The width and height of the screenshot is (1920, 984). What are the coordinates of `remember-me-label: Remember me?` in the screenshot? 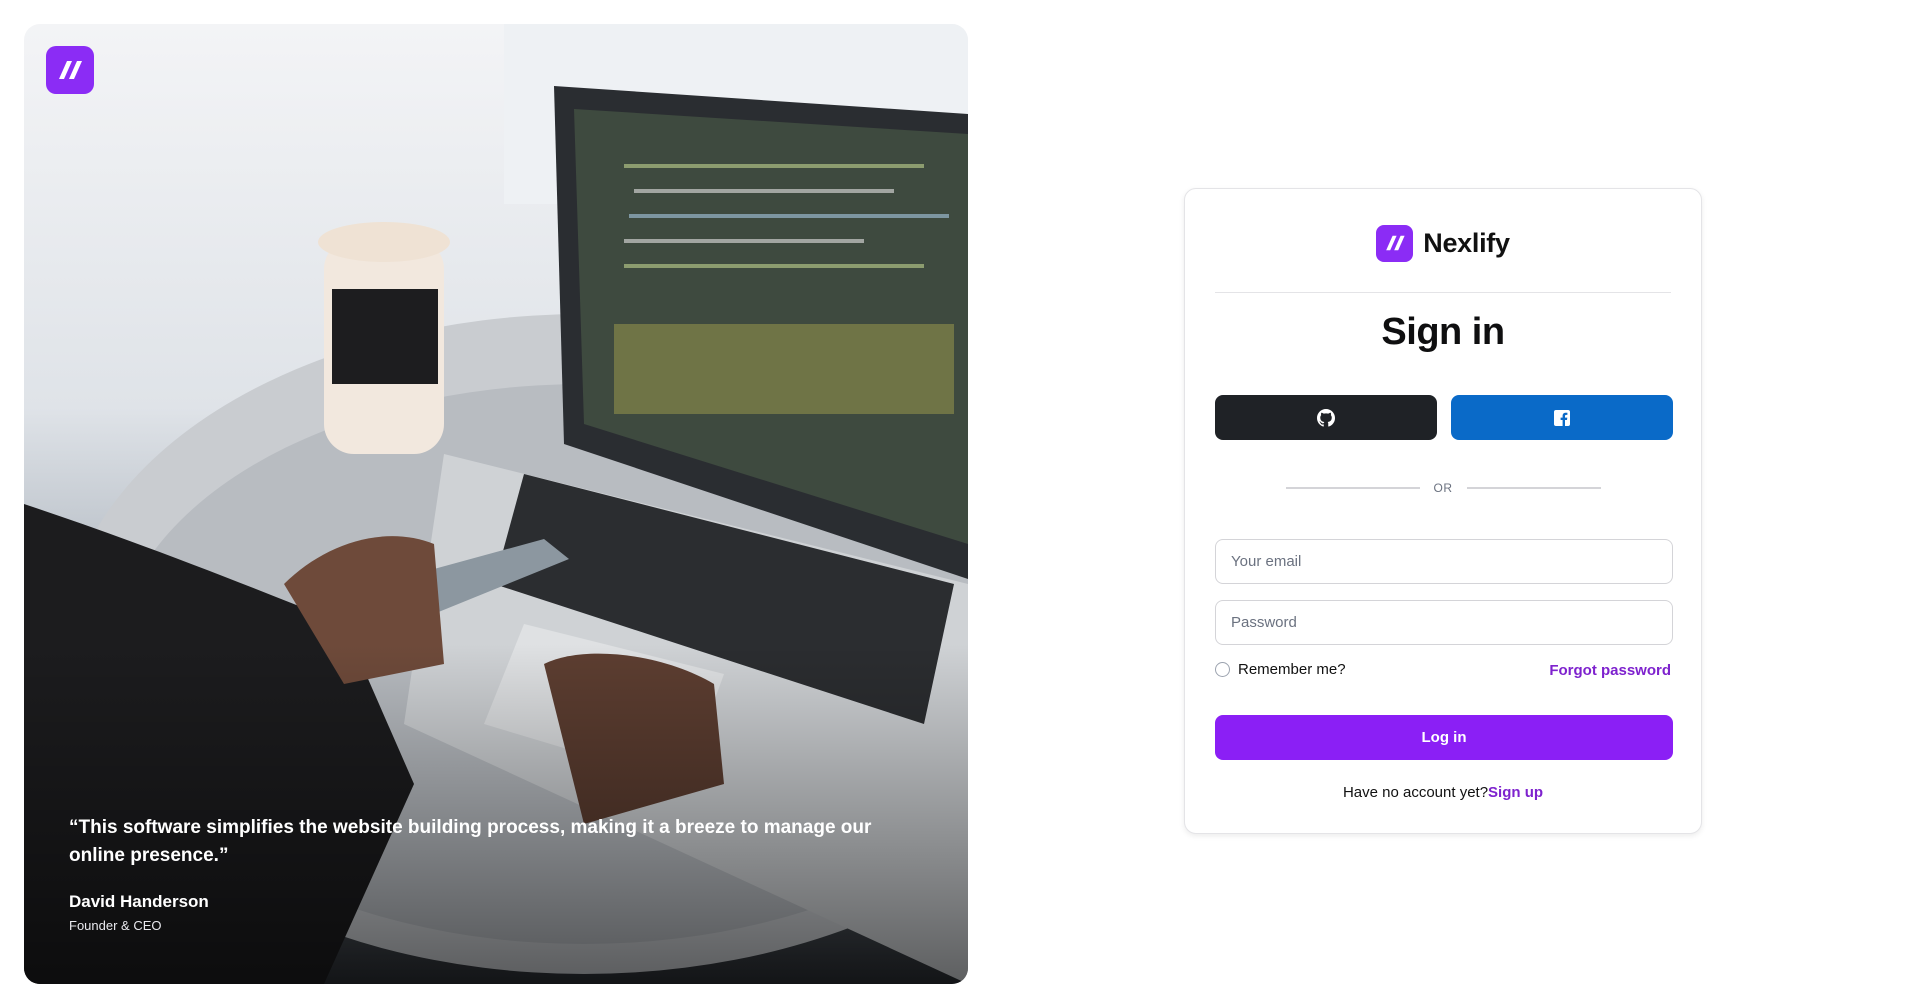 It's located at (1292, 669).